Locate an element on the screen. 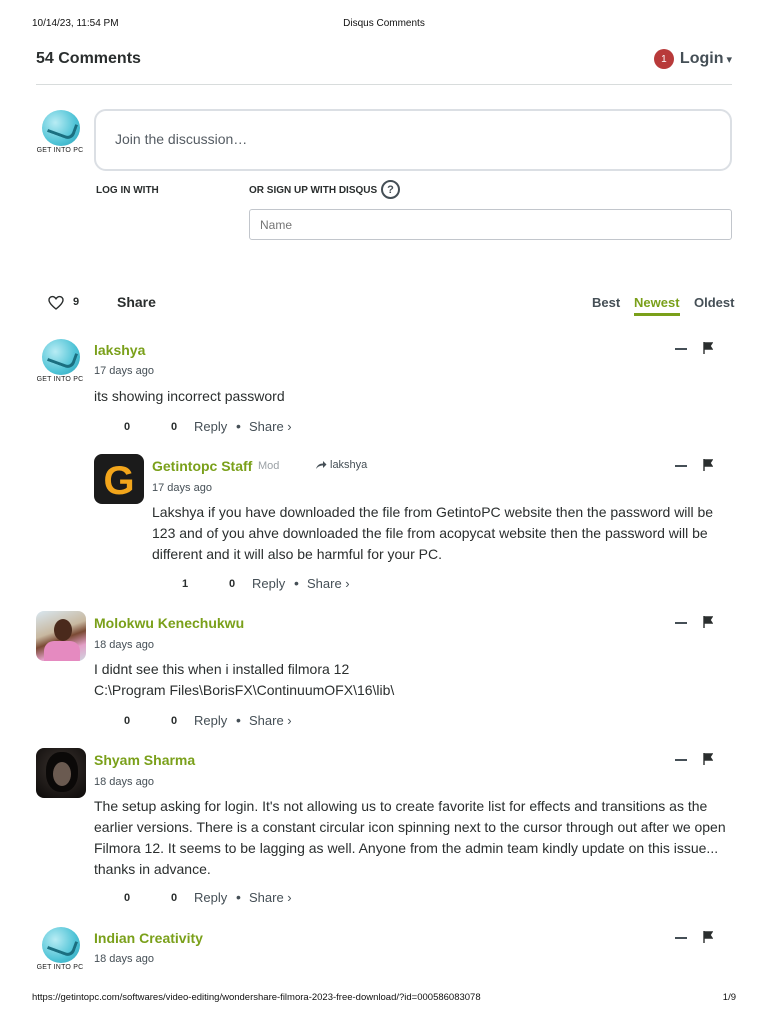 The image size is (768, 1024). chevron-down-icon: ▾ is located at coordinates (729, 59).